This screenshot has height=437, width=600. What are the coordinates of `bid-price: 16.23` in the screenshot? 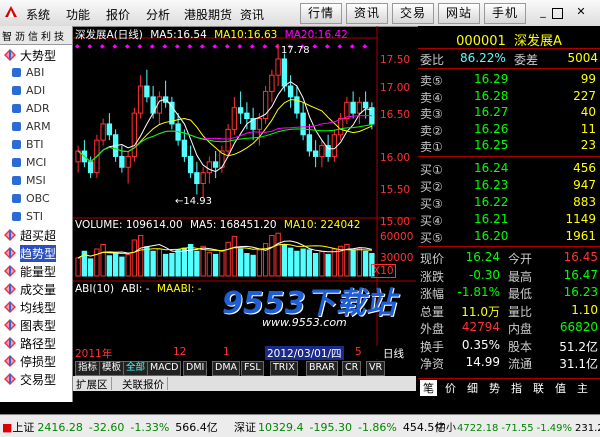 It's located at (491, 185).